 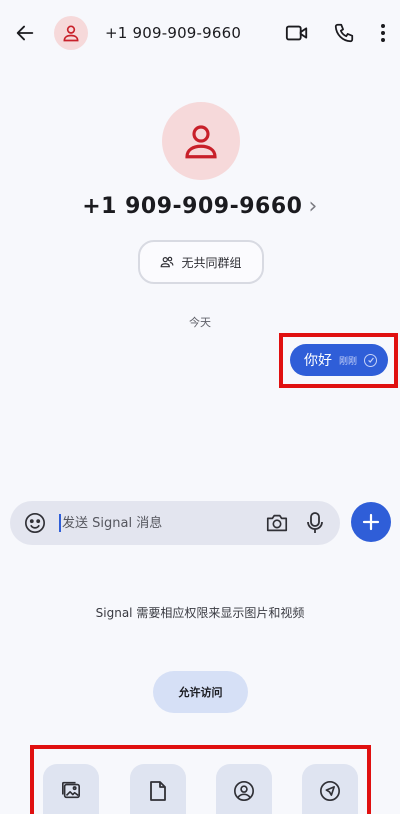 I want to click on microphone-icon, so click(x=315, y=523).